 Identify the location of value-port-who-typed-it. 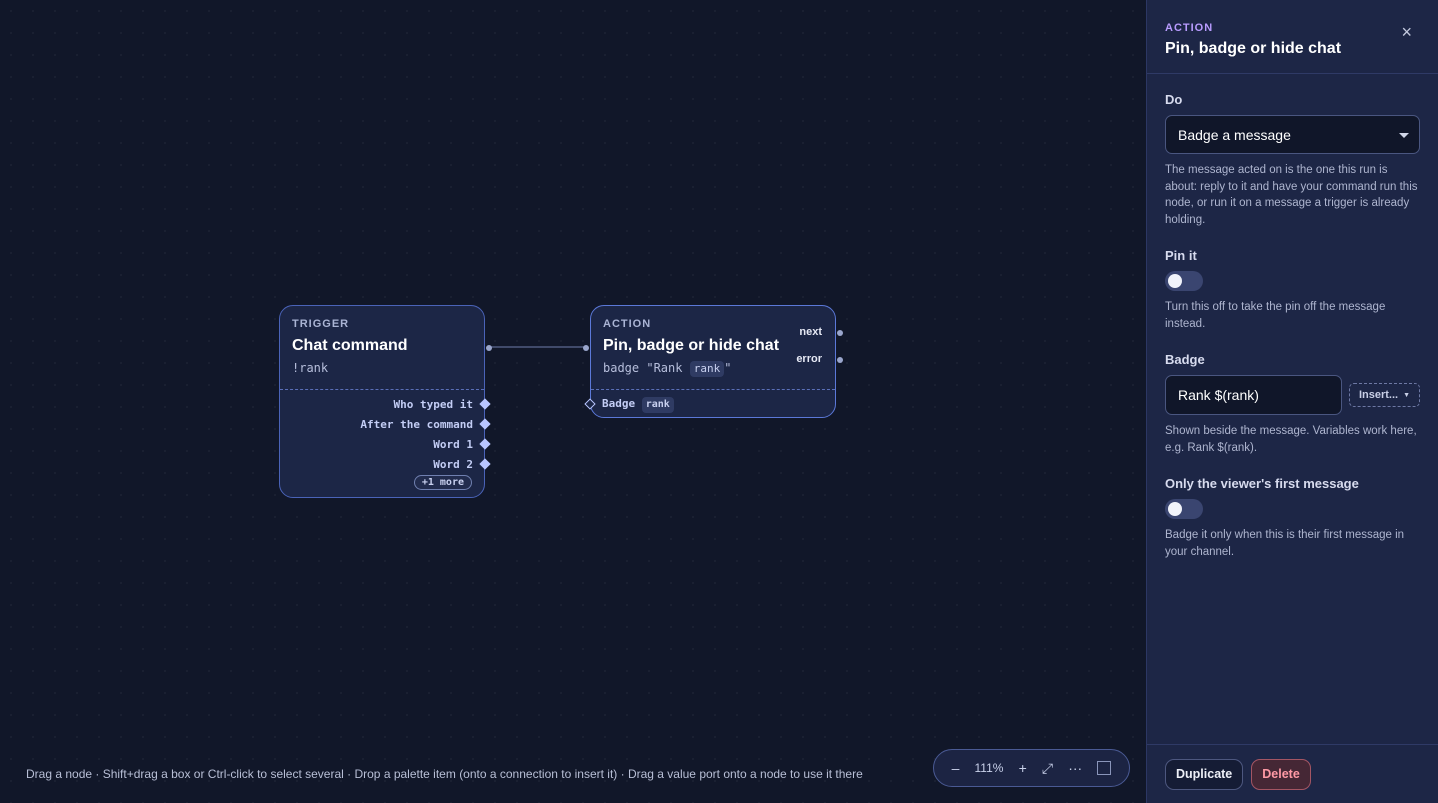
(485, 404).